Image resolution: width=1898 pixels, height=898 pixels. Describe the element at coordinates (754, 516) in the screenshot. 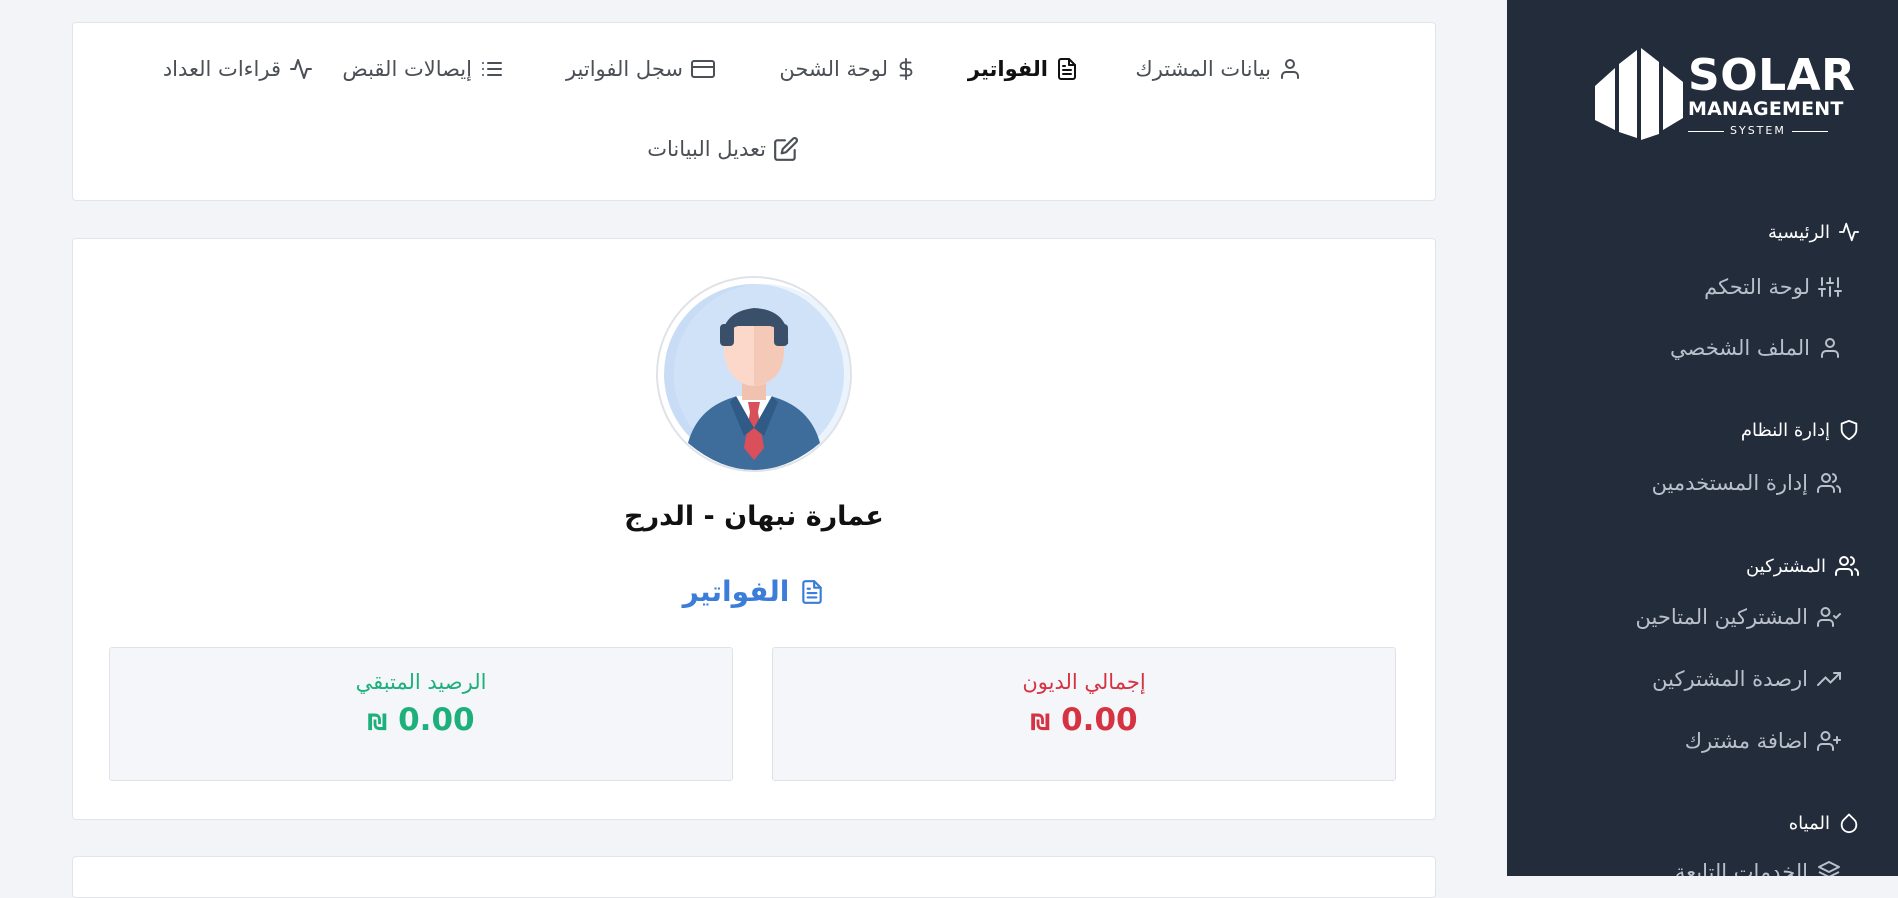

I see `subscriber-name: عمارة نبهان - الدرج` at that location.